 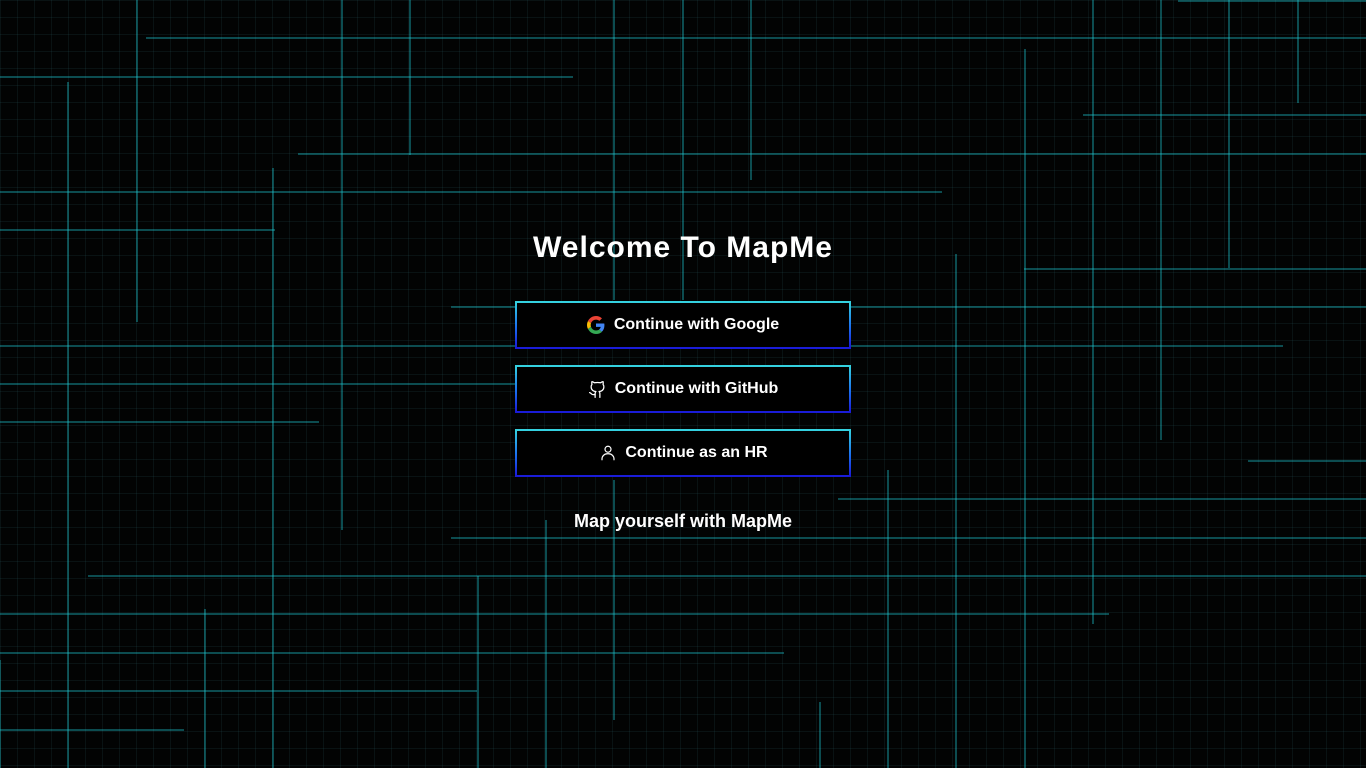 I want to click on continue-as-hr-button: Continue as an HR, so click(x=683, y=453).